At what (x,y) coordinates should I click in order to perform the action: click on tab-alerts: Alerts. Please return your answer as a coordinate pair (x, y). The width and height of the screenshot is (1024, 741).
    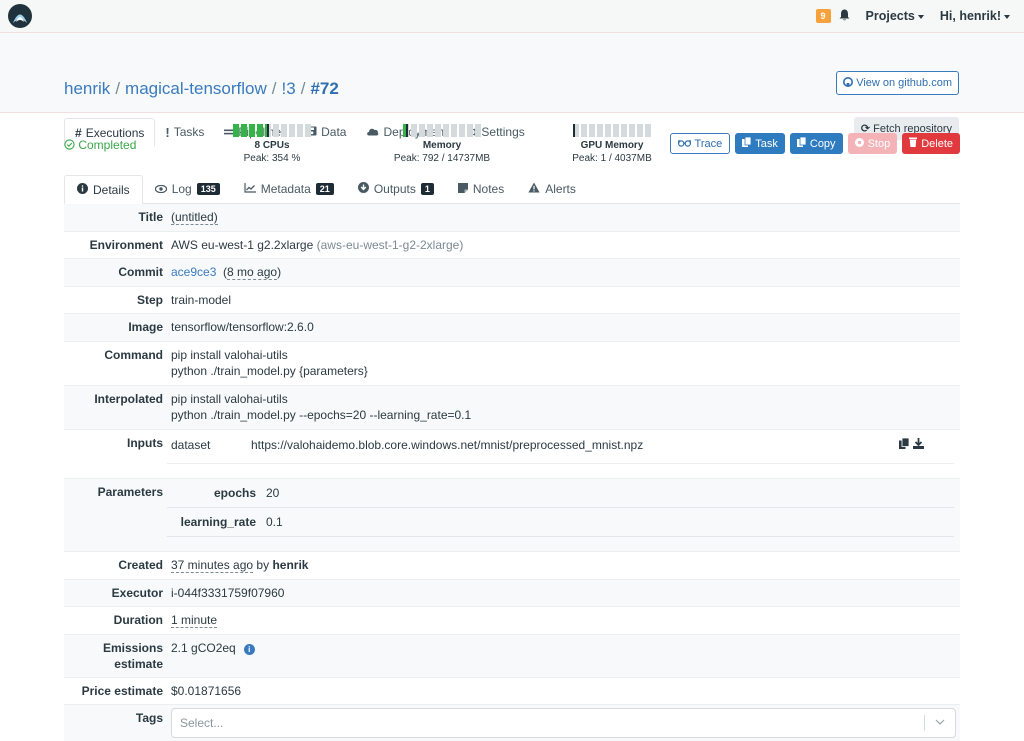
    Looking at the image, I should click on (552, 189).